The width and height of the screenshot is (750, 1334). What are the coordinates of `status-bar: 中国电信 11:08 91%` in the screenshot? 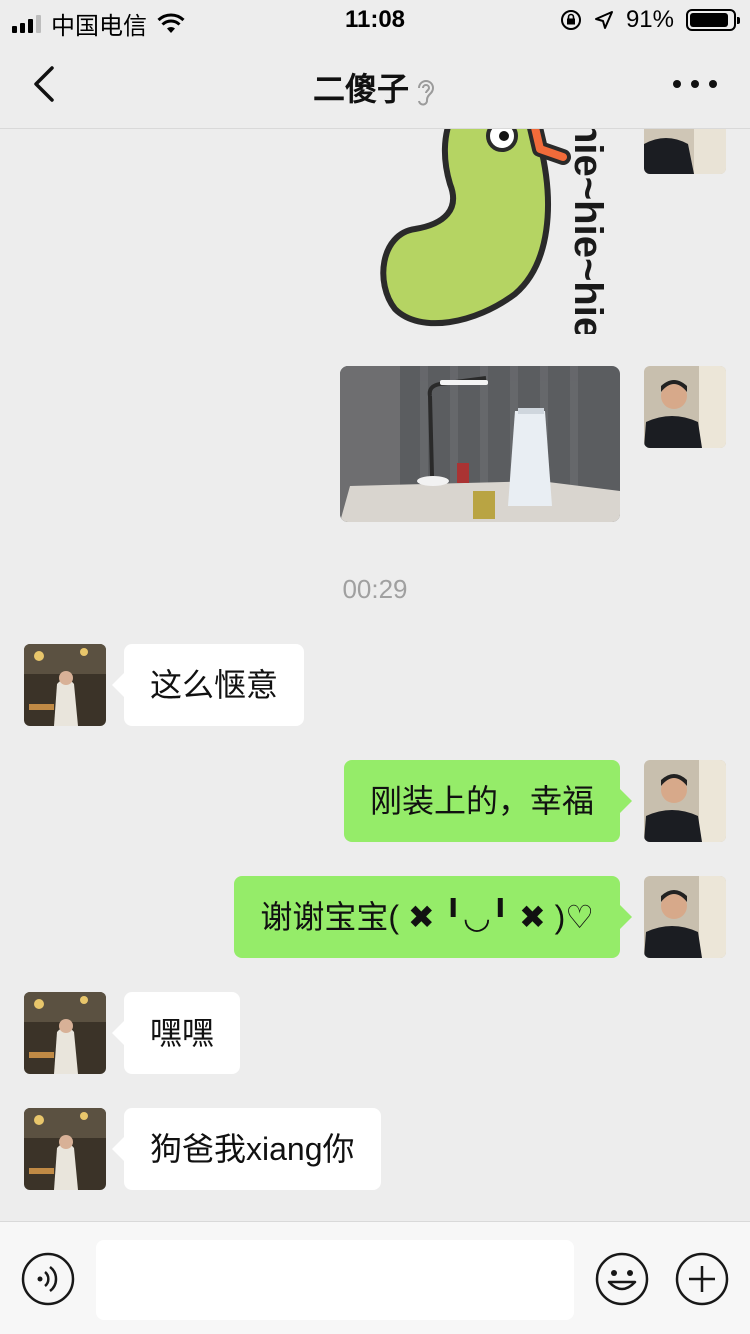 It's located at (375, 21).